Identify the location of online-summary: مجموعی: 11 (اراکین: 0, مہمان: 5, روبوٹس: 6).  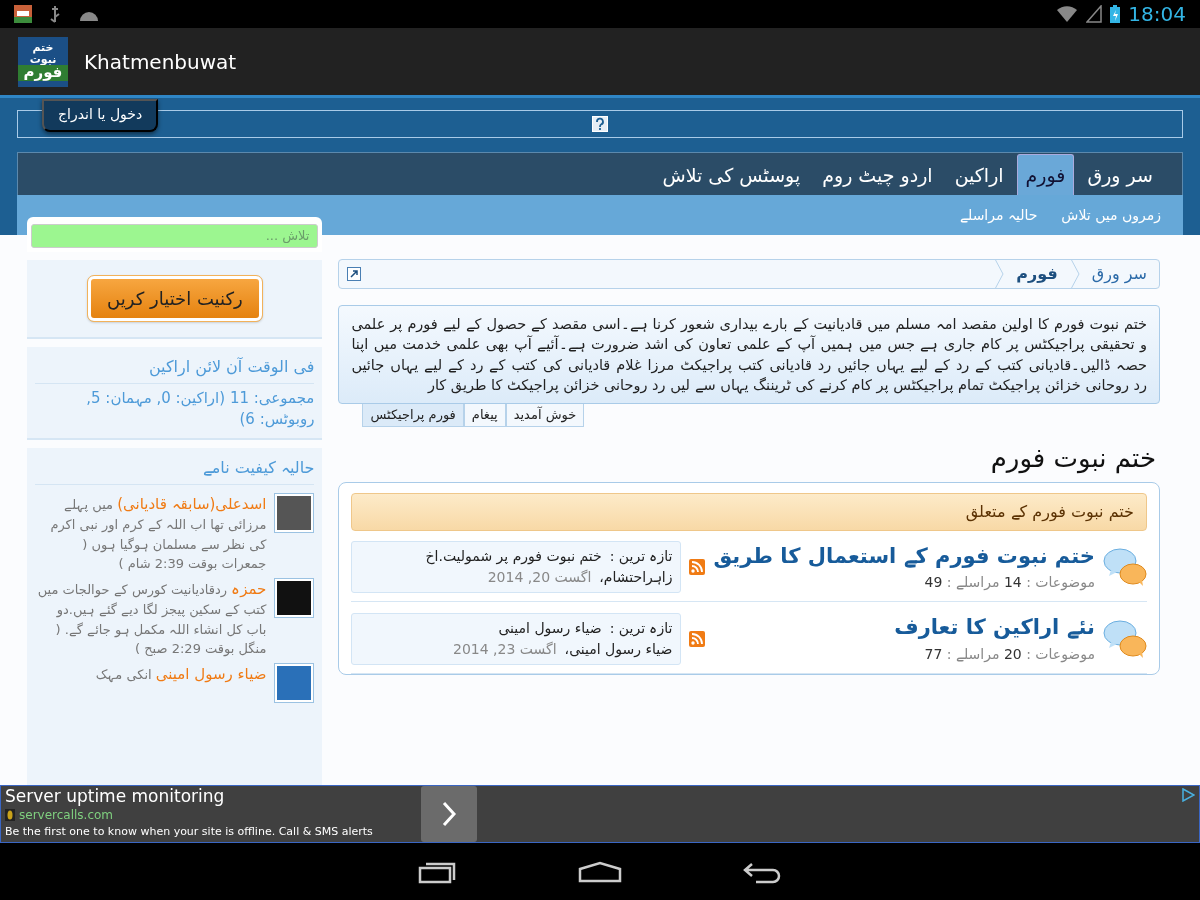
(200, 408).